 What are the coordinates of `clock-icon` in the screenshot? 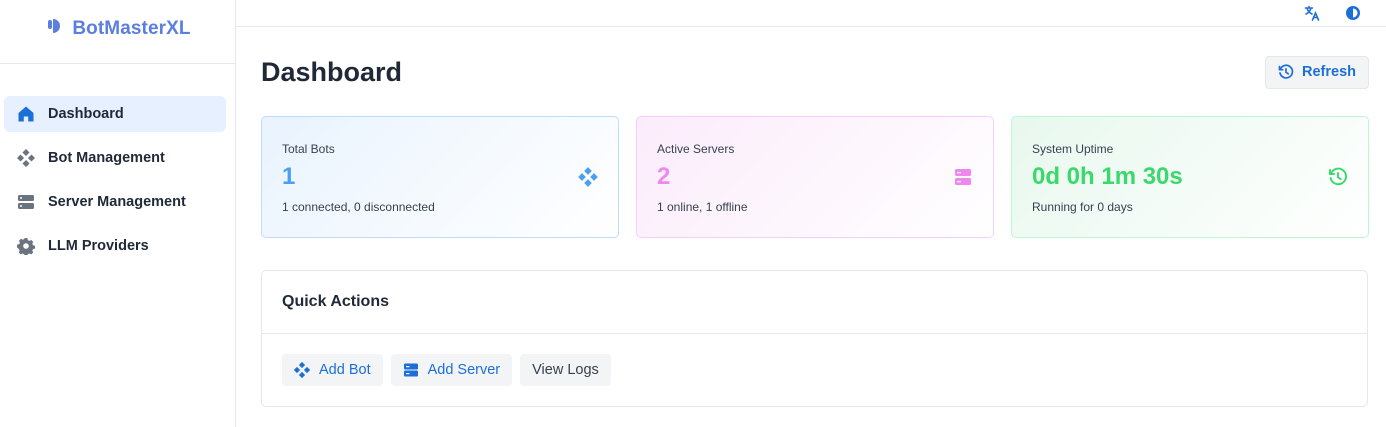 It's located at (1338, 177).